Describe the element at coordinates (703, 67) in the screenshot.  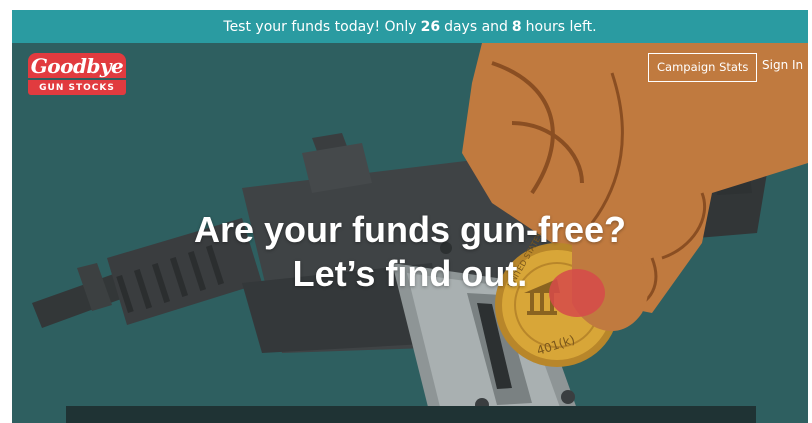
I see `campaign-stats-button: Campaign Stats` at that location.